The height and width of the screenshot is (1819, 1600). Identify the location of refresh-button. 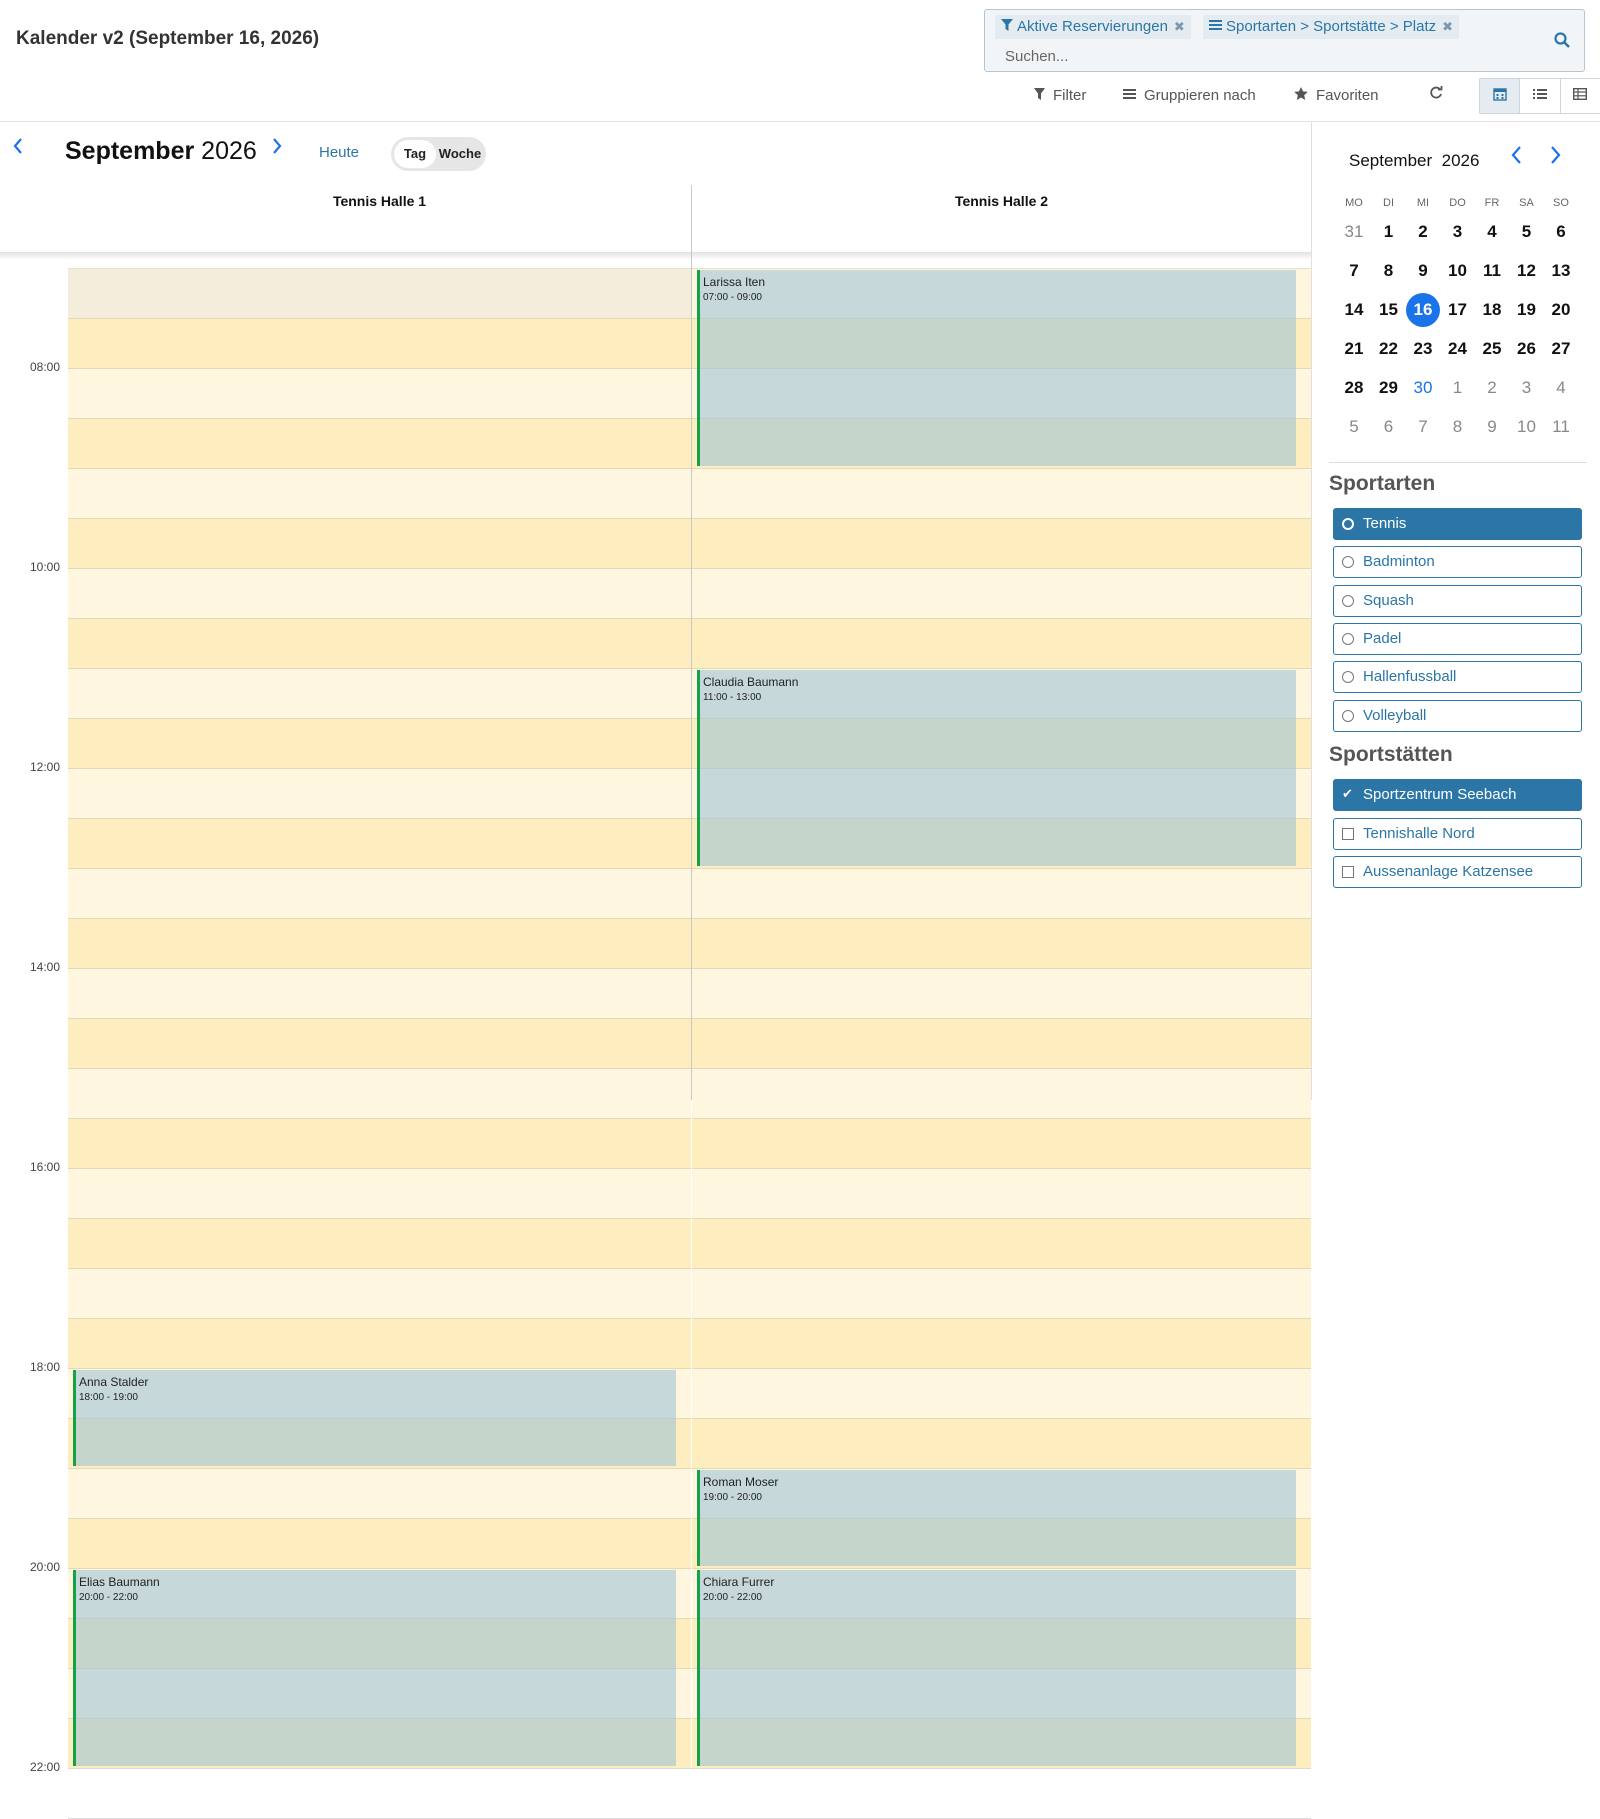
(1436, 96).